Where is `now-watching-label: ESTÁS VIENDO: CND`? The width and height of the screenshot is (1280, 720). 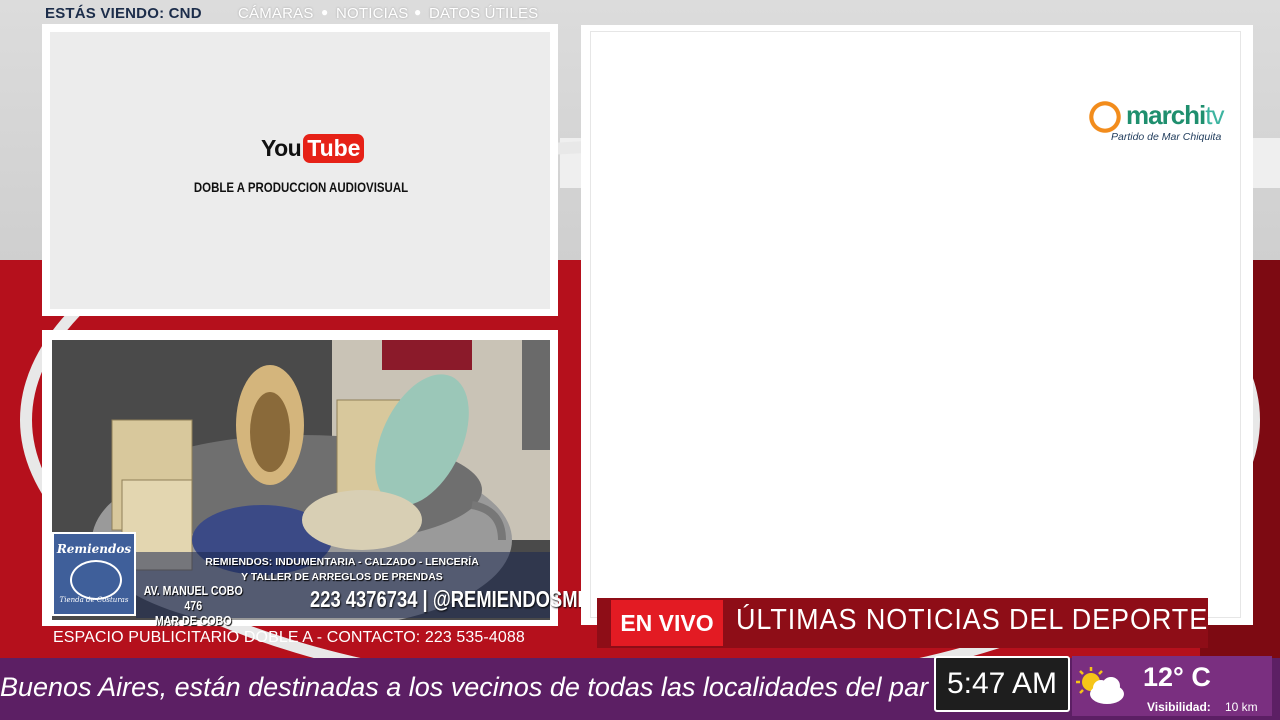 now-watching-label: ESTÁS VIENDO: CND is located at coordinates (123, 13).